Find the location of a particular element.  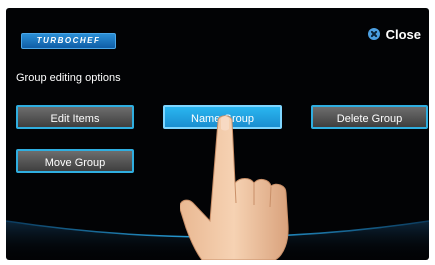

section-title: Group editing options is located at coordinates (68, 78).